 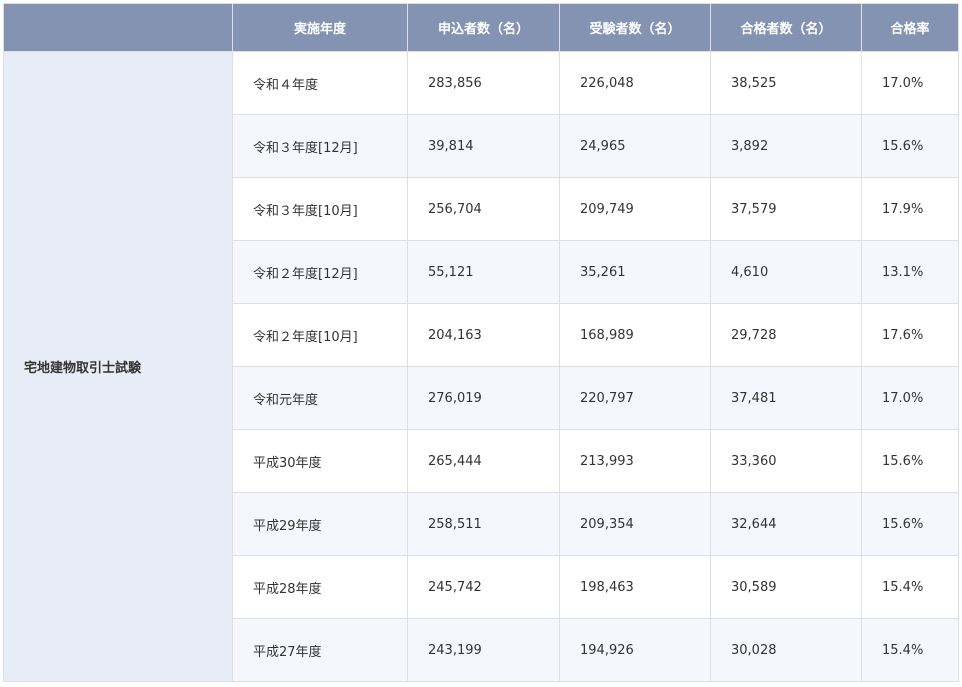 I want to click on year-cell: 令和３年度[10月], so click(x=320, y=209).